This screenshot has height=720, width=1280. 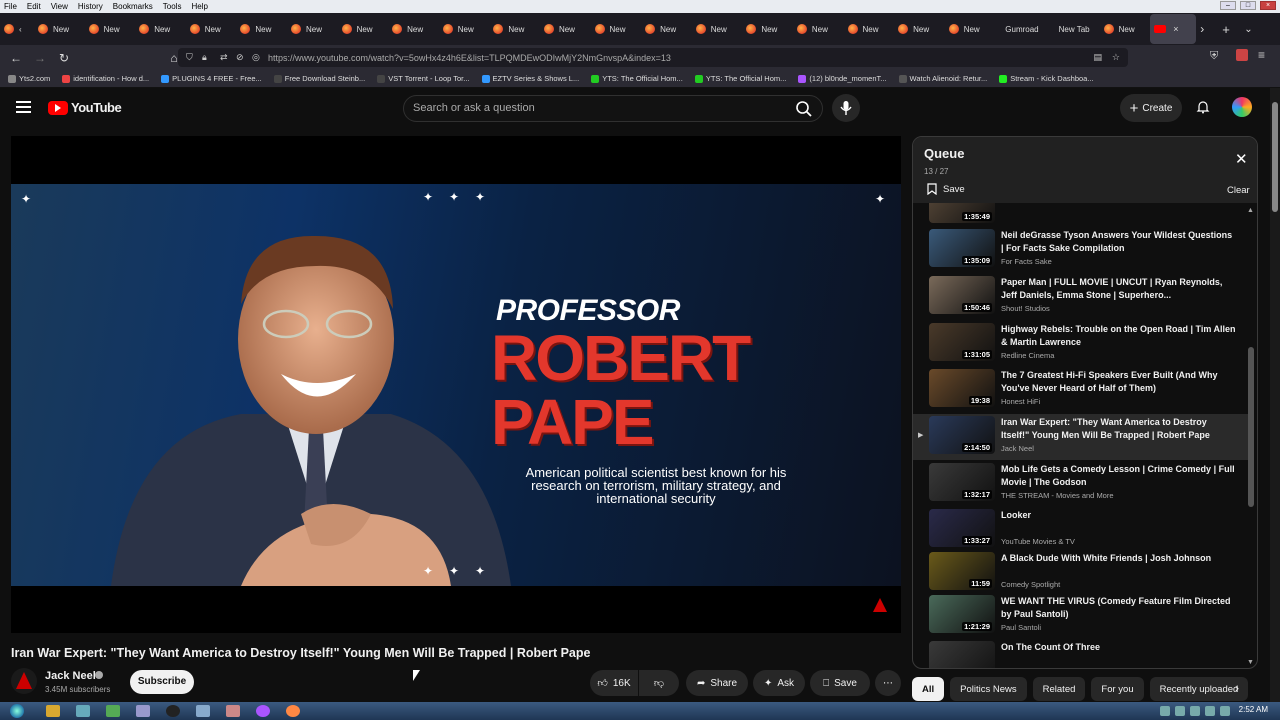 What do you see at coordinates (1248, 5) in the screenshot?
I see `maximize-button: □` at bounding box center [1248, 5].